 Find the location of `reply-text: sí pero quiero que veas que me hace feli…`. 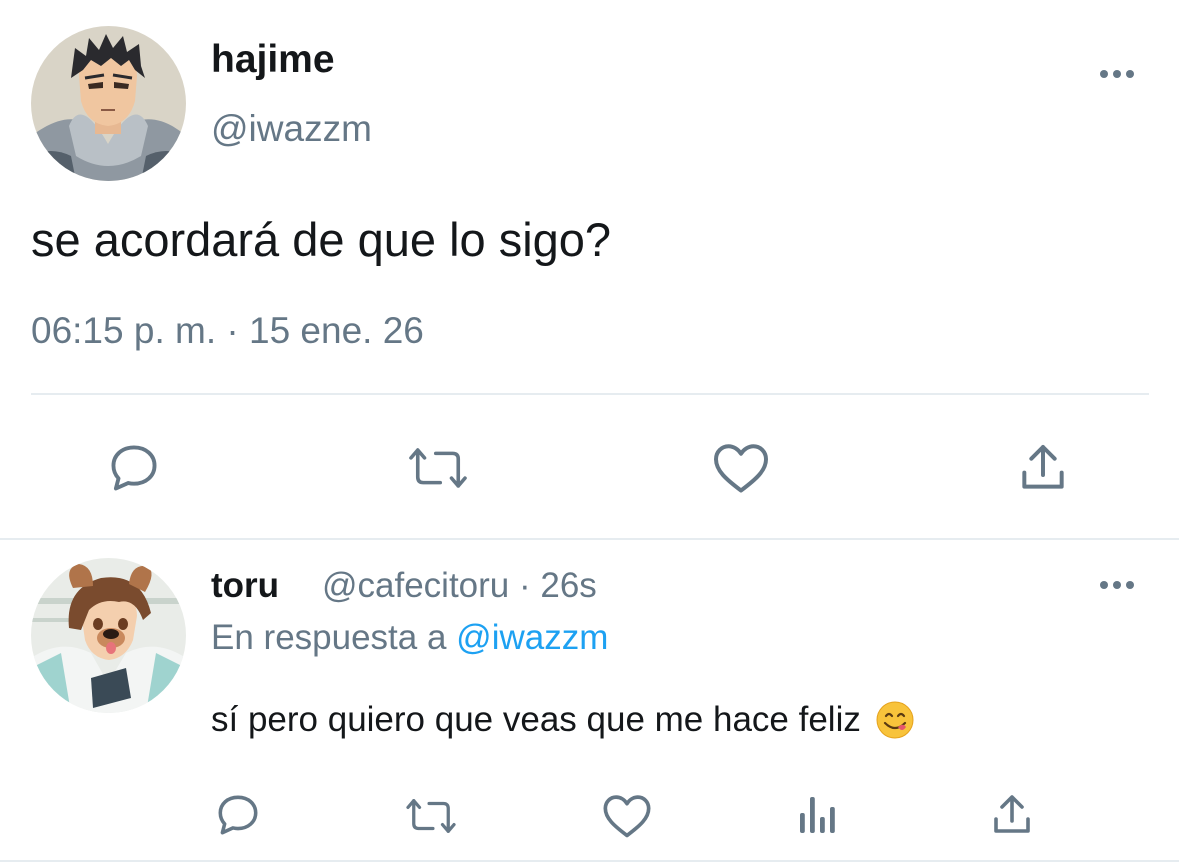

reply-text: sí pero quiero que veas que me hace feli… is located at coordinates (536, 719).